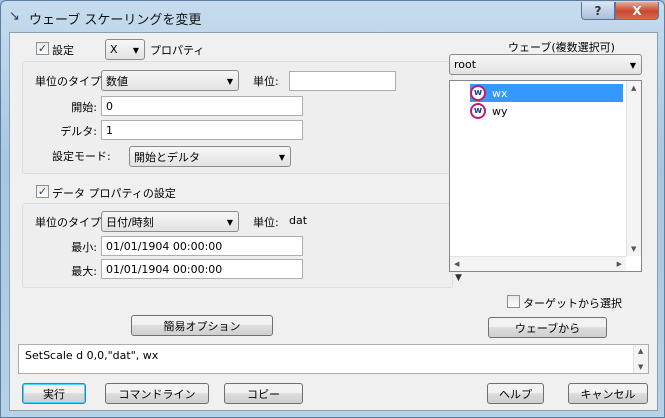  What do you see at coordinates (547, 327) in the screenshot?
I see `from-wave-button: ウェーブから` at bounding box center [547, 327].